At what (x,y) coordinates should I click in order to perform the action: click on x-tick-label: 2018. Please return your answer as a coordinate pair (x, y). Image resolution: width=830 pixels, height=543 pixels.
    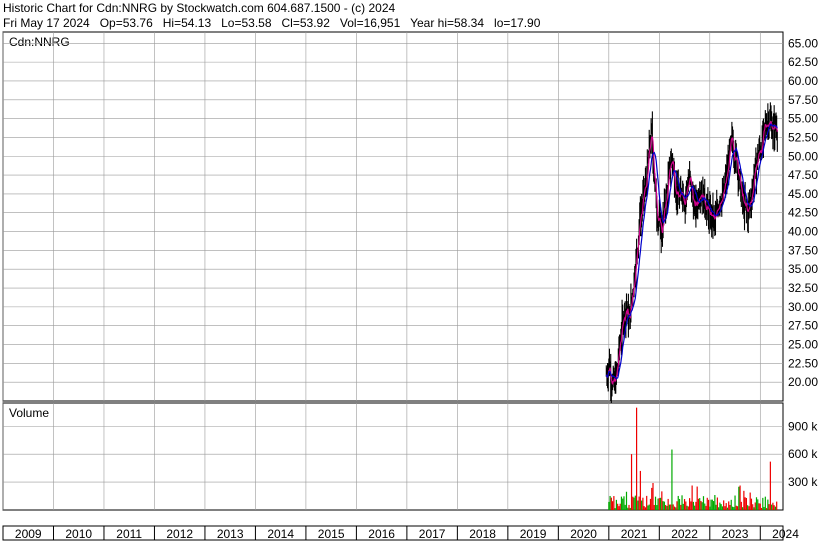
    Looking at the image, I should click on (482, 534).